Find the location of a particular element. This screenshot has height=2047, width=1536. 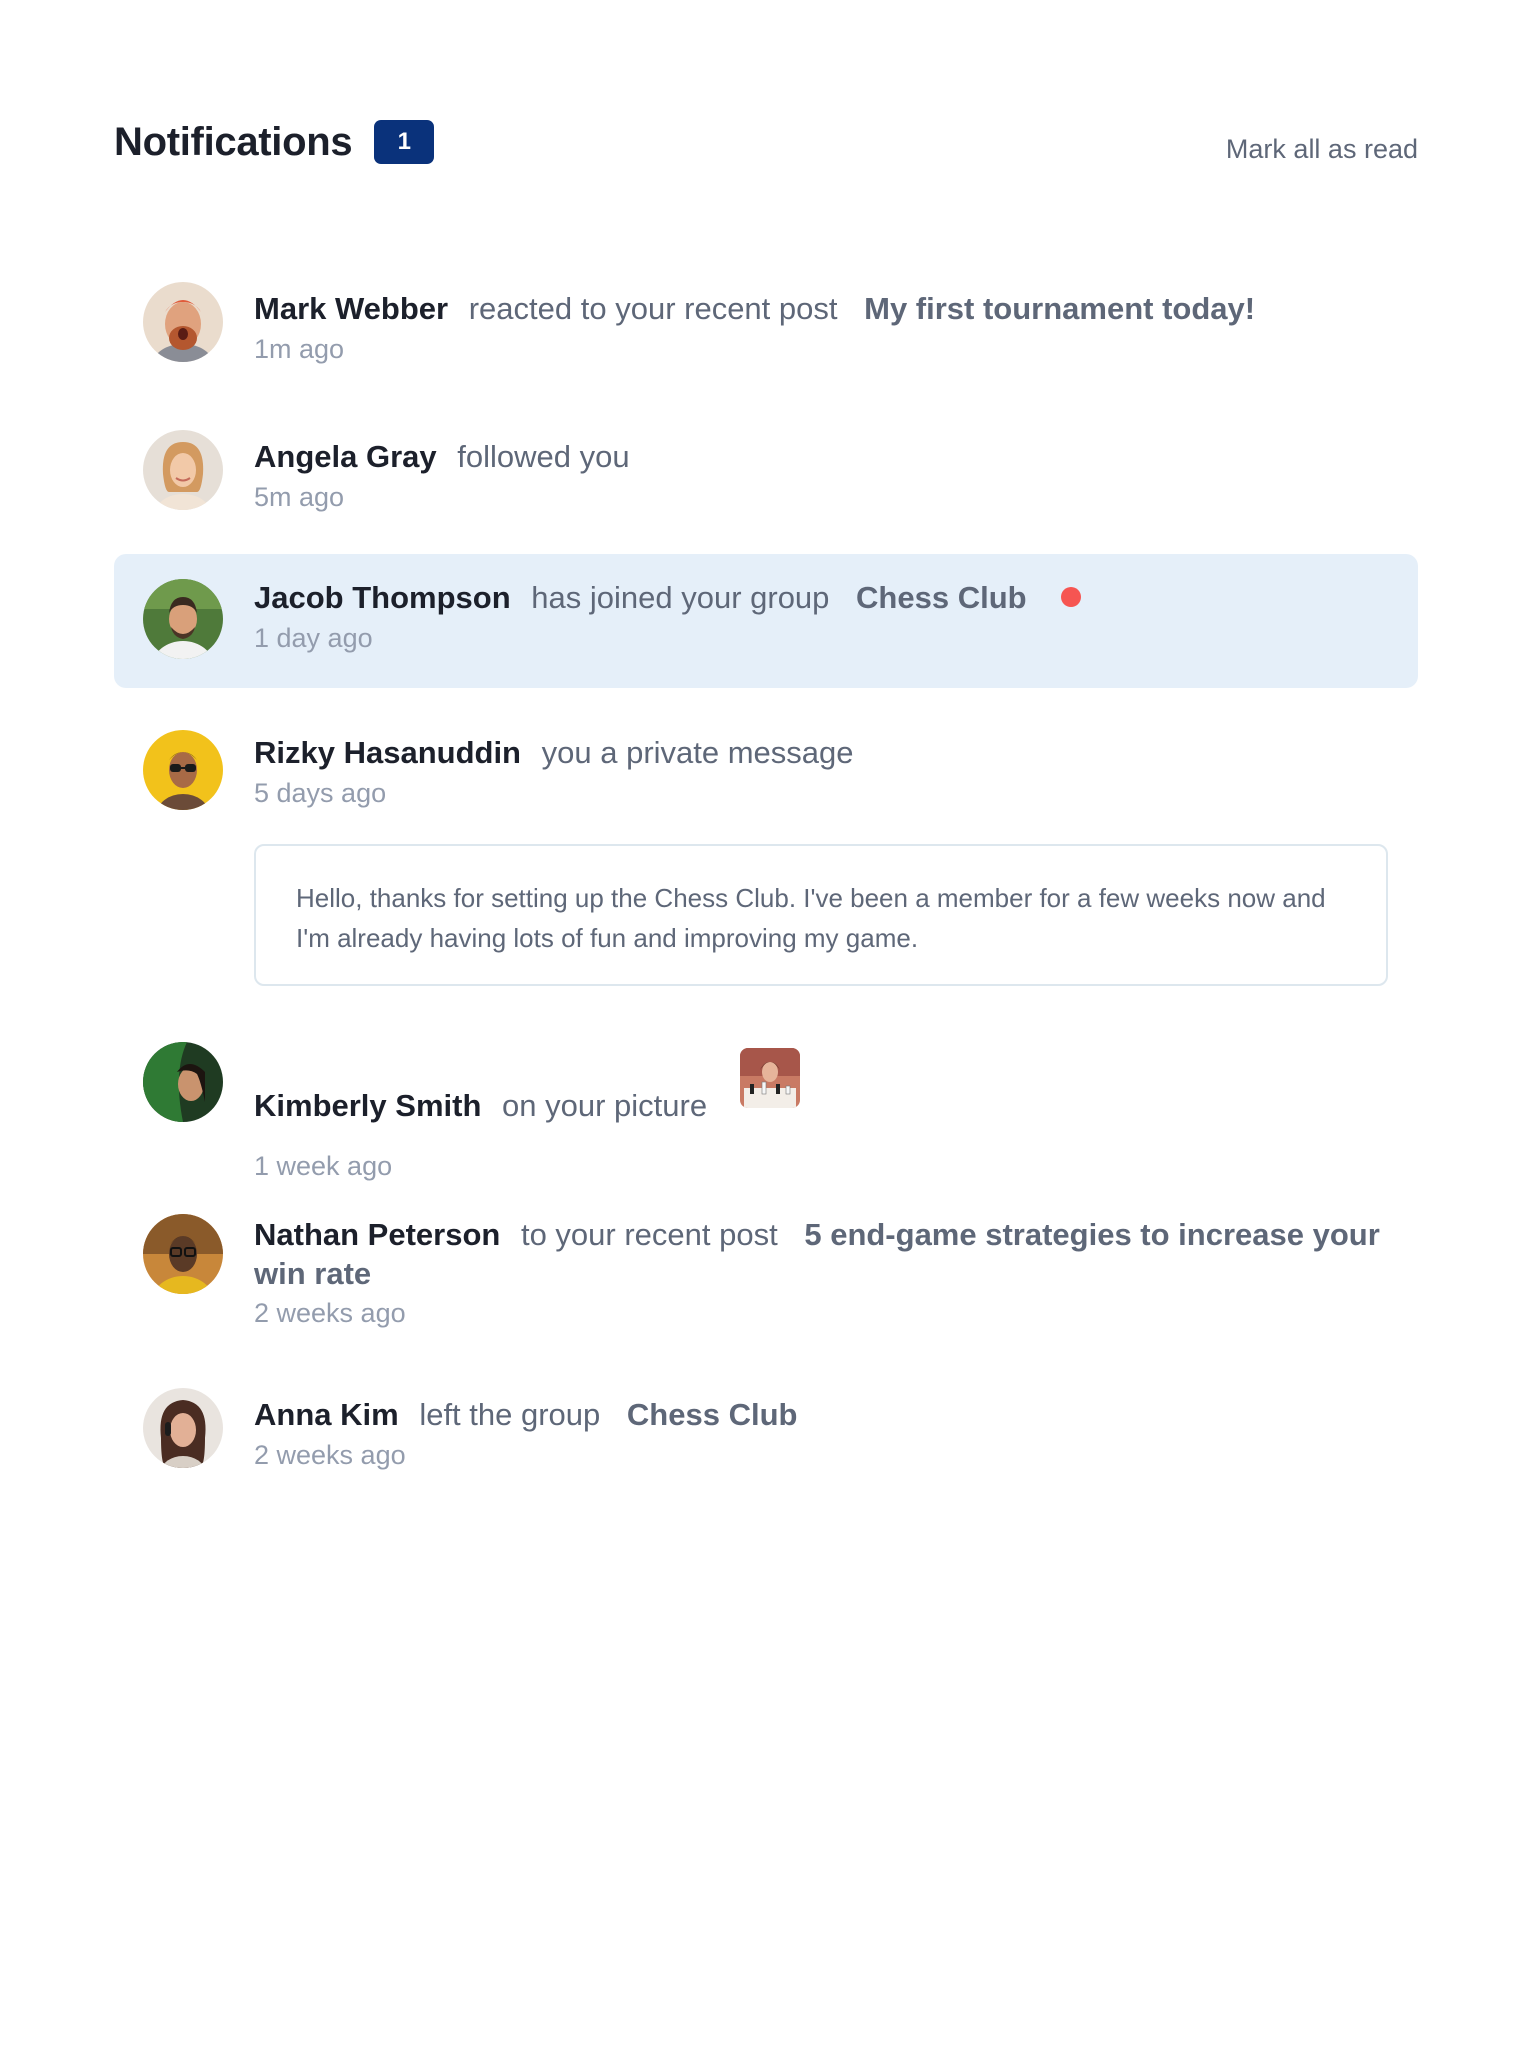

avatar-nathan-peterson-icon is located at coordinates (183, 1254).